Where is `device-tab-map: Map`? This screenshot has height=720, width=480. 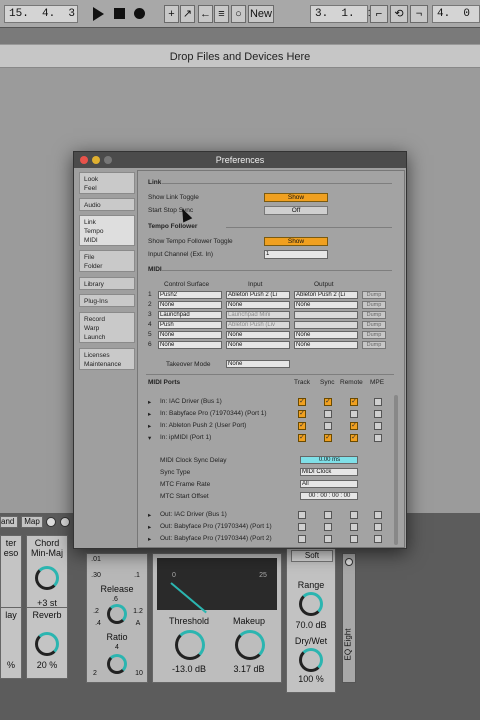
device-tab-map: Map is located at coordinates (32, 522).